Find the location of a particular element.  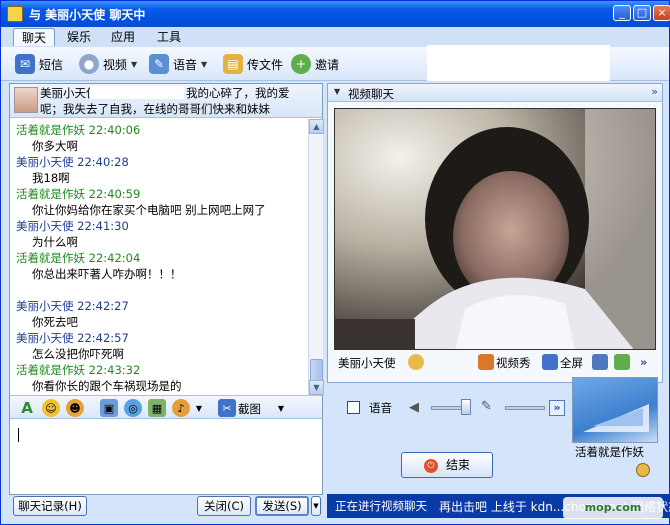

audio-controls: 语音 ◀ ✎ is located at coordinates (447, 408).